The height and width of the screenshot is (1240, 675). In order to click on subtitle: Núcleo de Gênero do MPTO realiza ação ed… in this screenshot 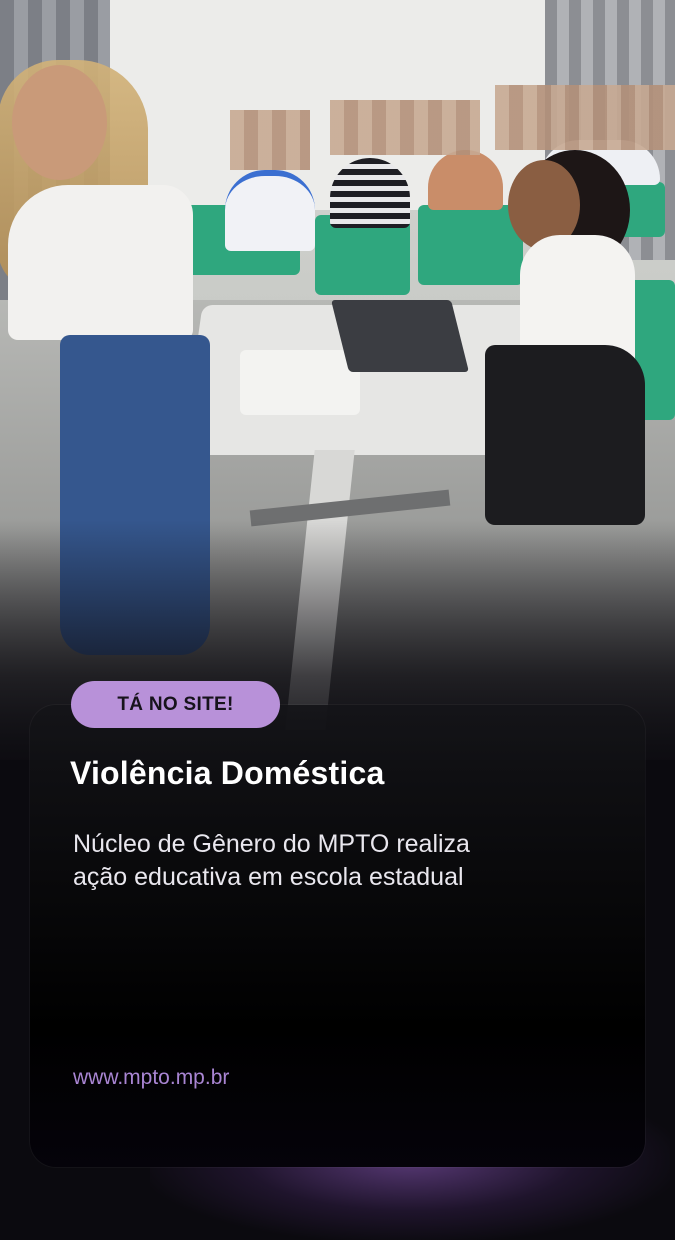, I will do `click(271, 860)`.